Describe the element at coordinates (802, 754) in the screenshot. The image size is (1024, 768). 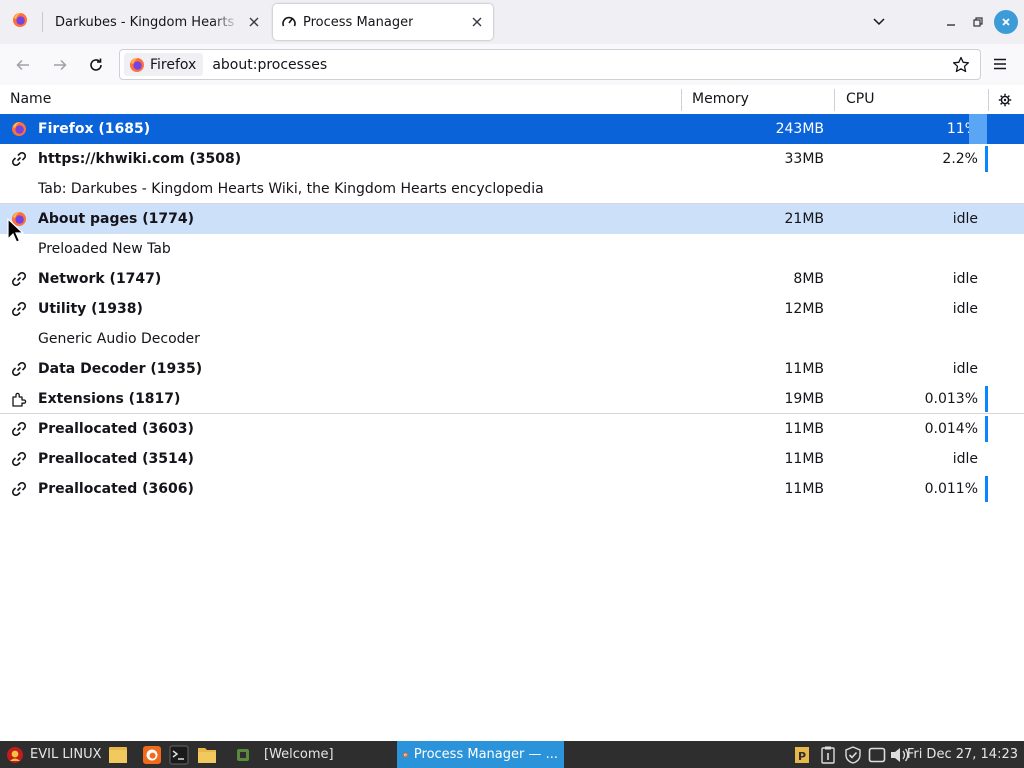
I see `tray-clipboard: P` at that location.